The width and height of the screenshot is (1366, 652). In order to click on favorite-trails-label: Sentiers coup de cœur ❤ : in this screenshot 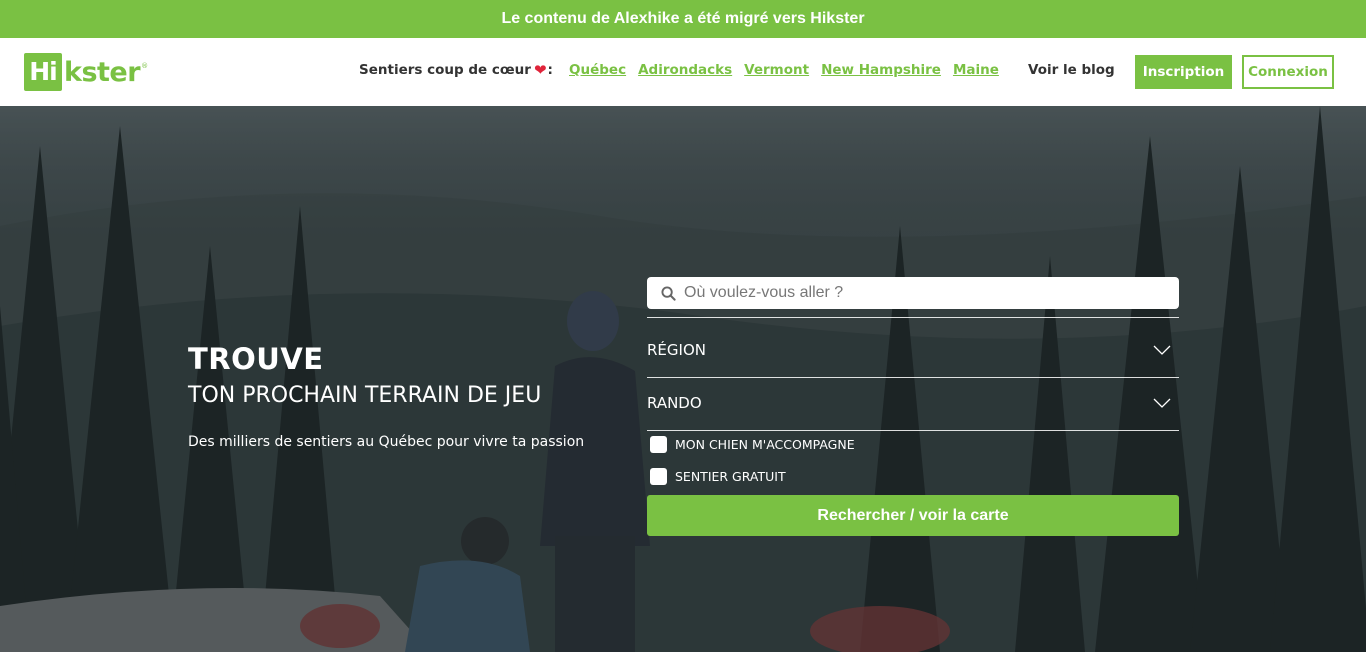, I will do `click(456, 70)`.